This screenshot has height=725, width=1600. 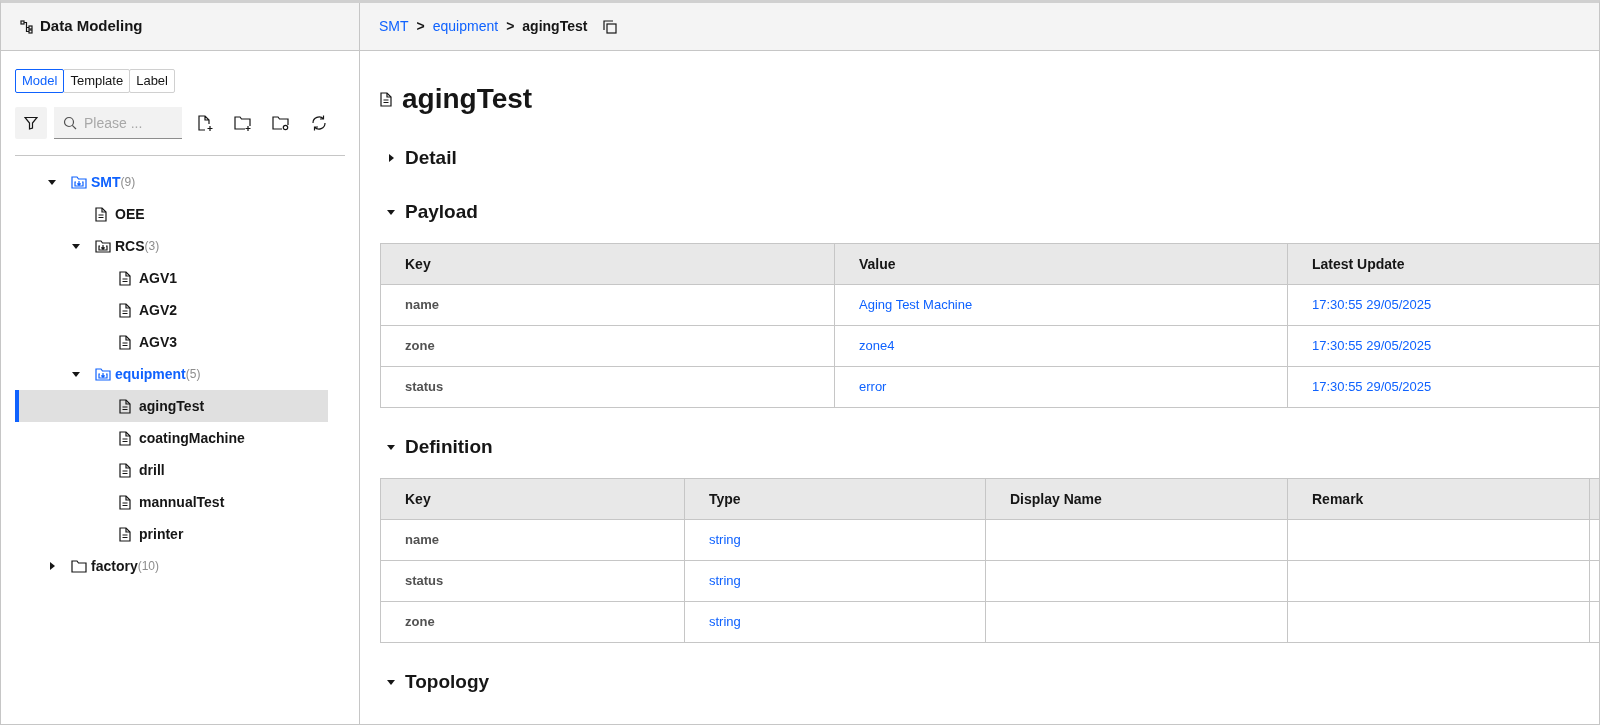 I want to click on tree-label: drill, so click(x=152, y=470).